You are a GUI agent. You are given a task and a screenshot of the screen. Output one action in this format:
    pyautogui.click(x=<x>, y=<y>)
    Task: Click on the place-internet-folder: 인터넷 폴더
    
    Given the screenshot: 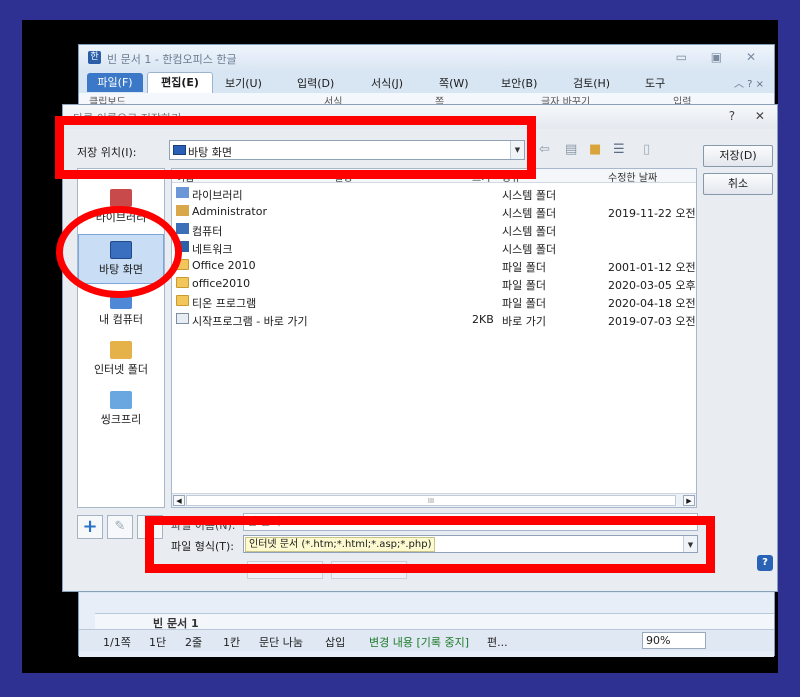 What is the action you would take?
    pyautogui.click(x=121, y=360)
    